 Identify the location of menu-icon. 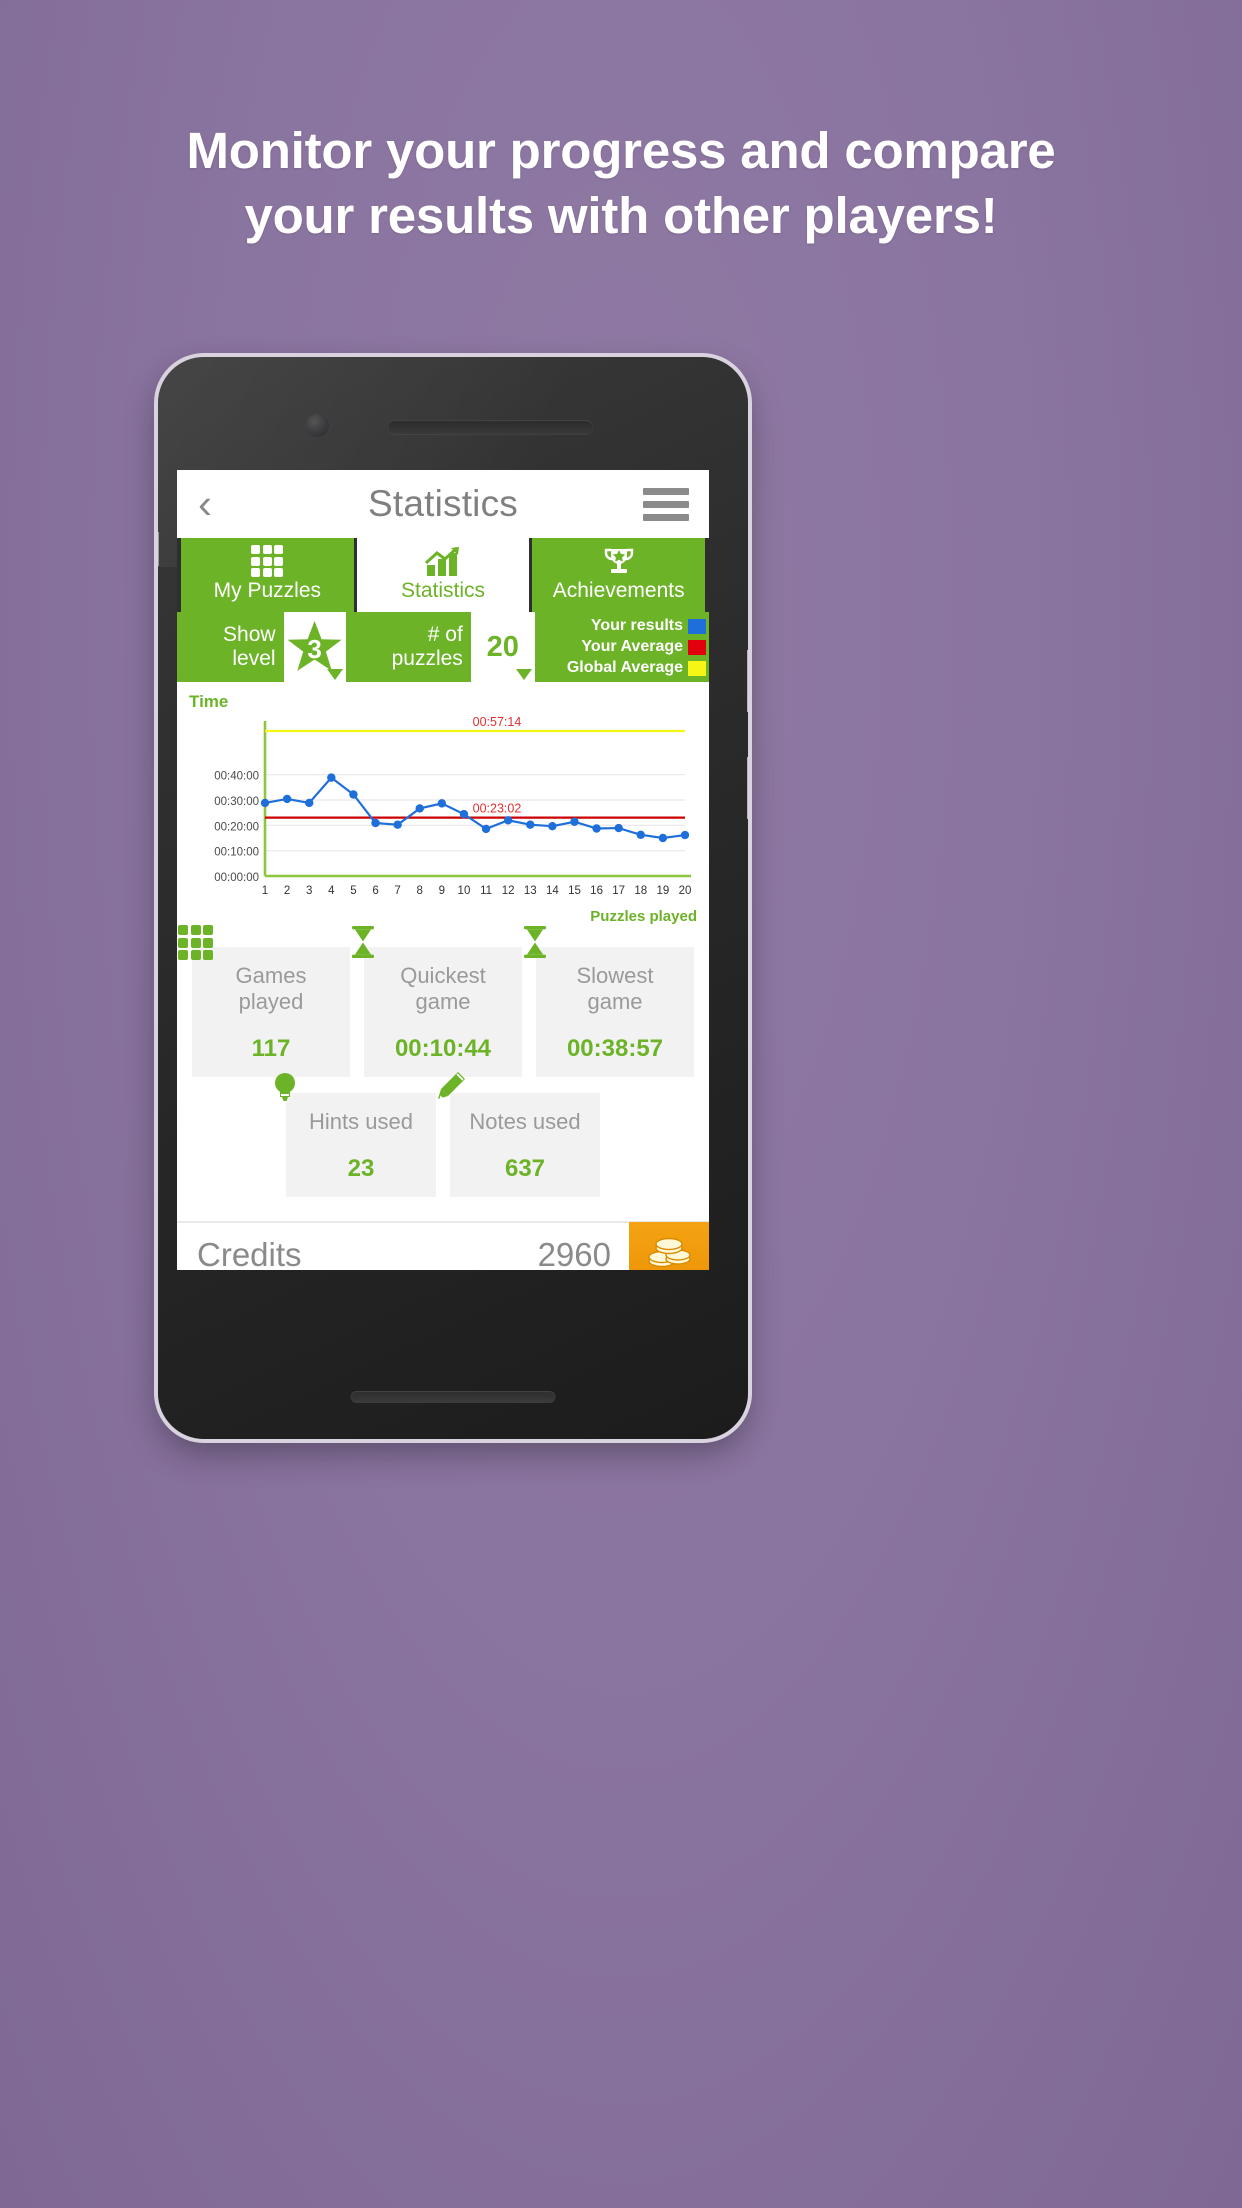
(666, 504).